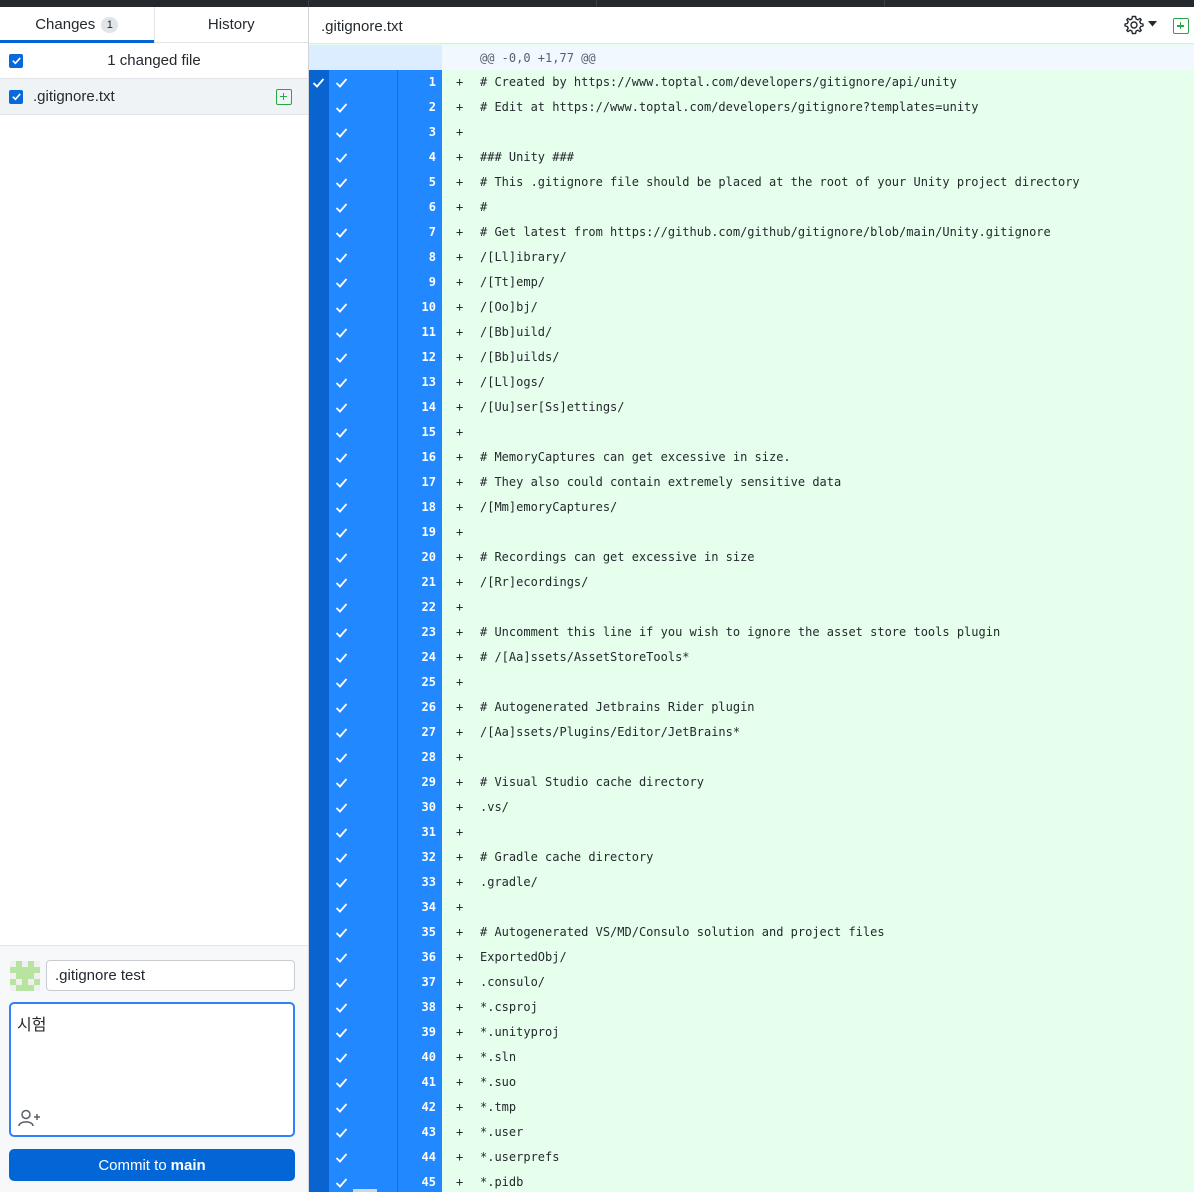  Describe the element at coordinates (29, 1118) in the screenshot. I see `person-add-icon` at that location.